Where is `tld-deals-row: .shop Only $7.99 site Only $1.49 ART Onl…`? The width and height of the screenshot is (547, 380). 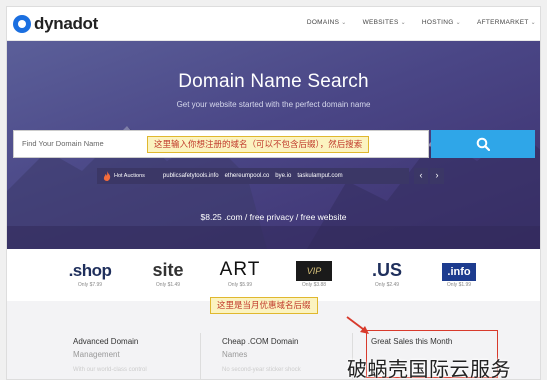
tld-deals-row: .shop Only $7.99 site Only $1.49 ART Onl… is located at coordinates (273, 275).